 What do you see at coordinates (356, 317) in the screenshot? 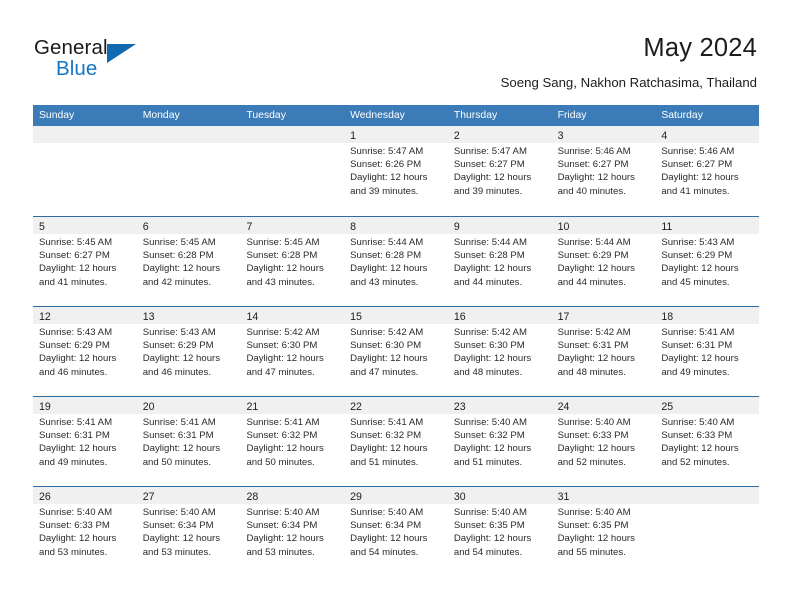
I see `day-number: 15` at bounding box center [356, 317].